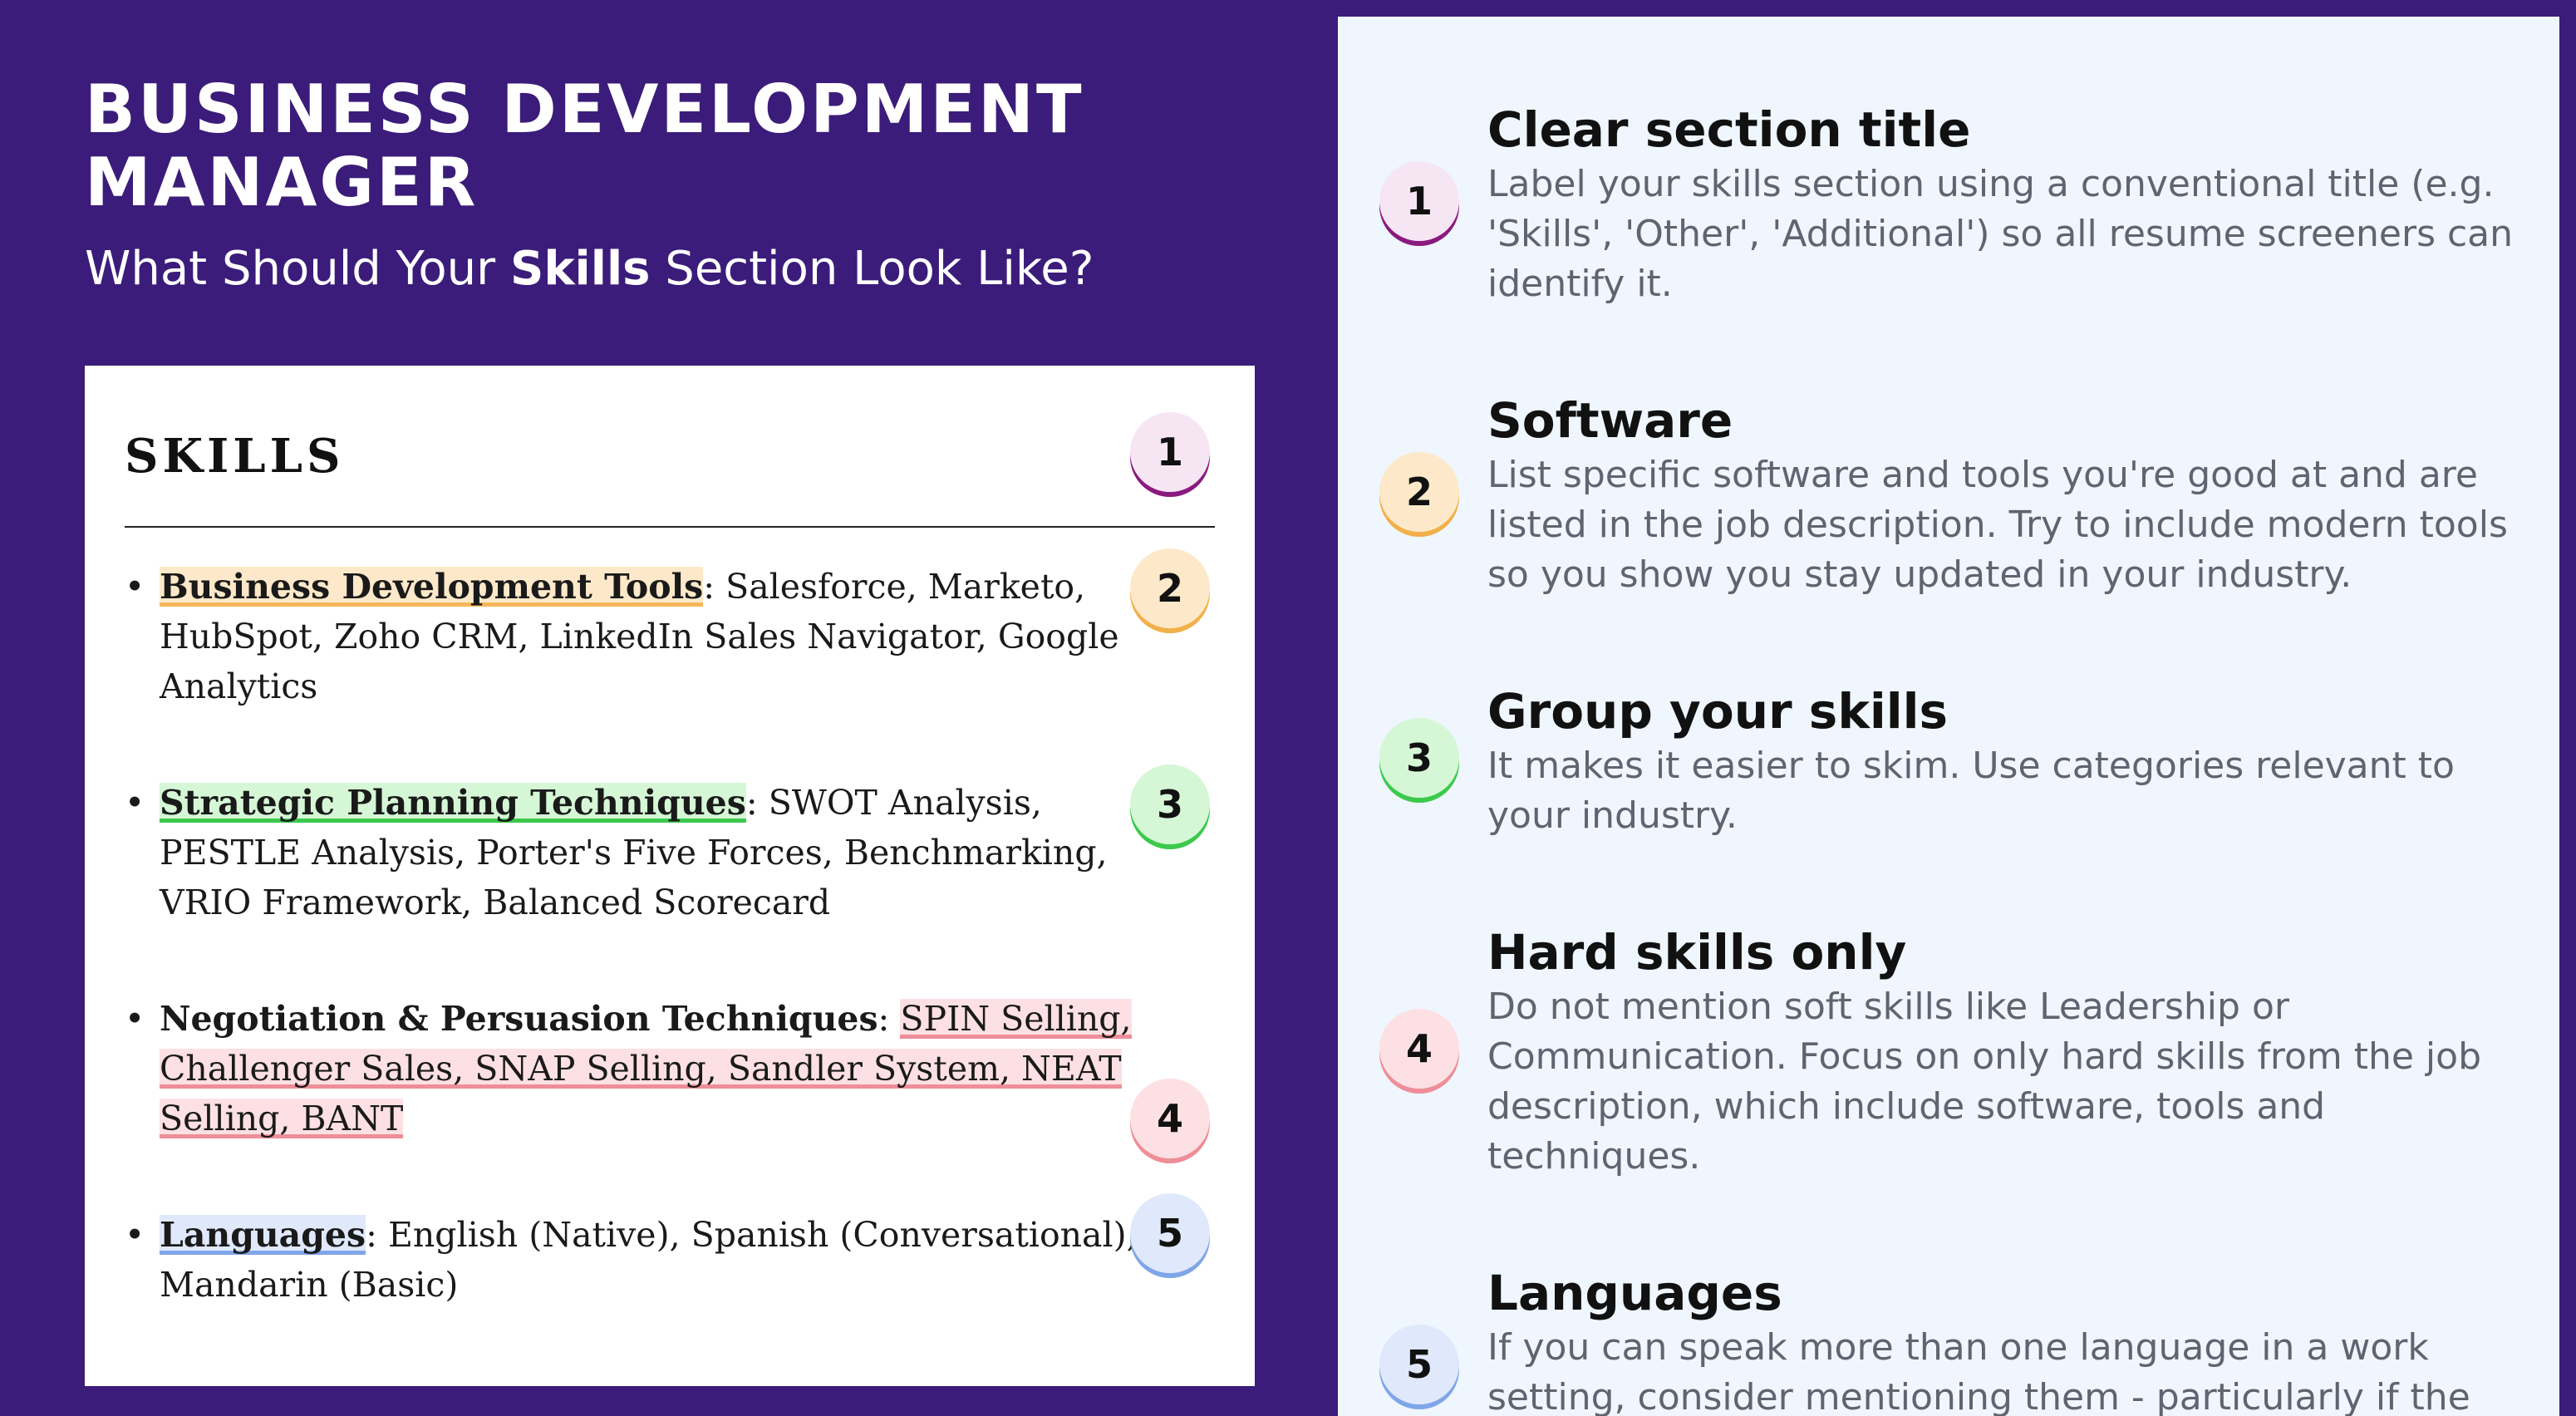  What do you see at coordinates (235, 456) in the screenshot?
I see `skills-heading: SKILLS` at bounding box center [235, 456].